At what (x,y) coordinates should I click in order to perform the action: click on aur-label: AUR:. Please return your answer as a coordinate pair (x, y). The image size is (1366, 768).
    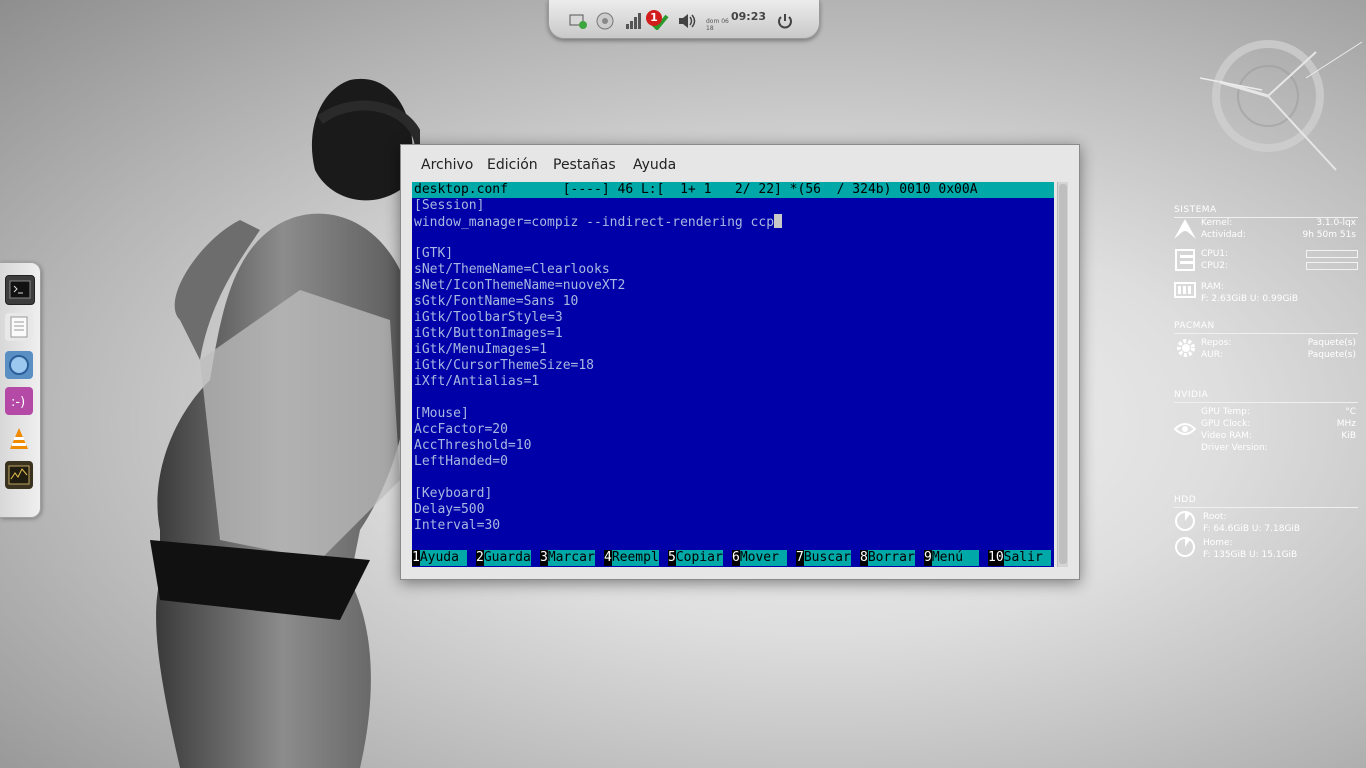
    Looking at the image, I should click on (1212, 355).